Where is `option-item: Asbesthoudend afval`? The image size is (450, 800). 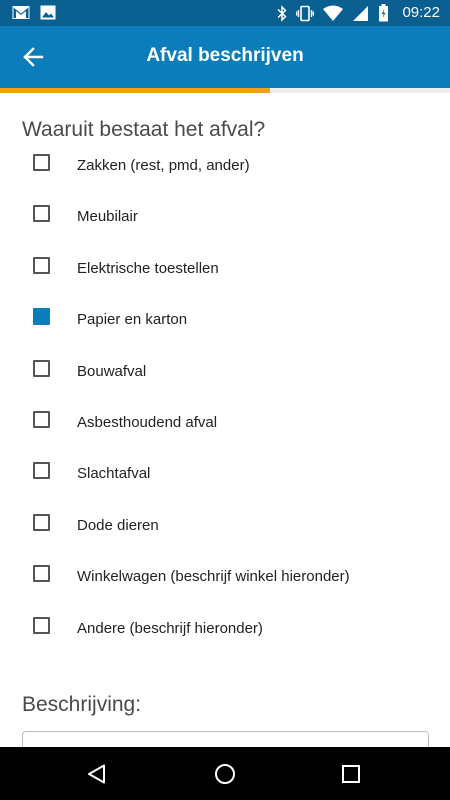 option-item: Asbesthoudend afval is located at coordinates (225, 423).